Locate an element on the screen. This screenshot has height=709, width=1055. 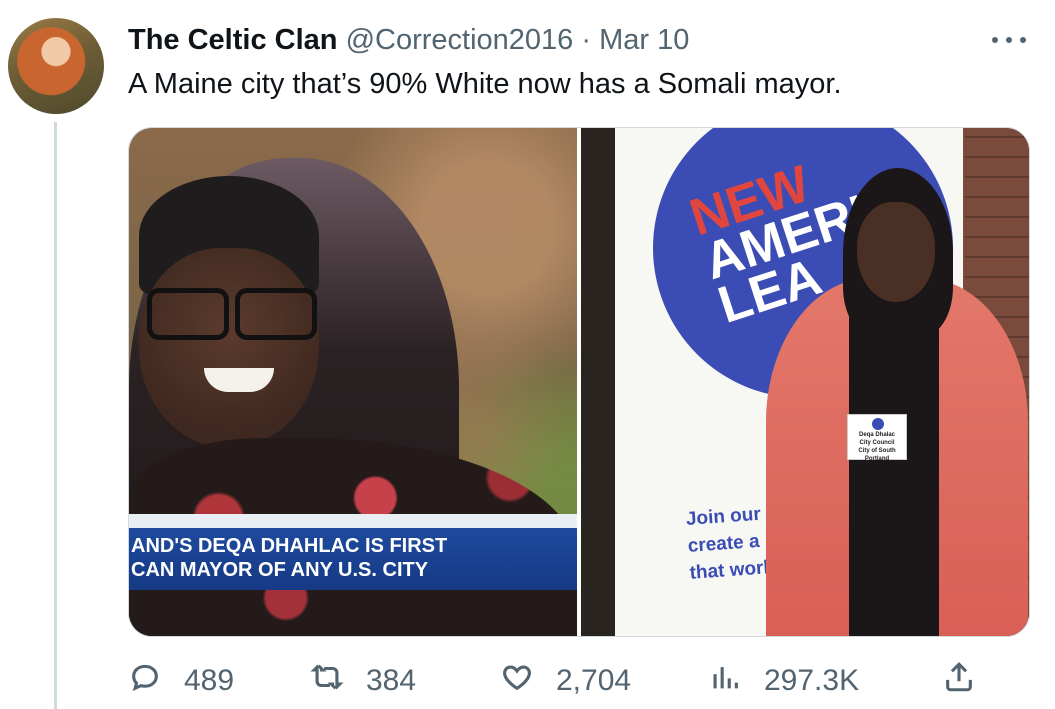
retweet-count: 384 is located at coordinates (391, 680).